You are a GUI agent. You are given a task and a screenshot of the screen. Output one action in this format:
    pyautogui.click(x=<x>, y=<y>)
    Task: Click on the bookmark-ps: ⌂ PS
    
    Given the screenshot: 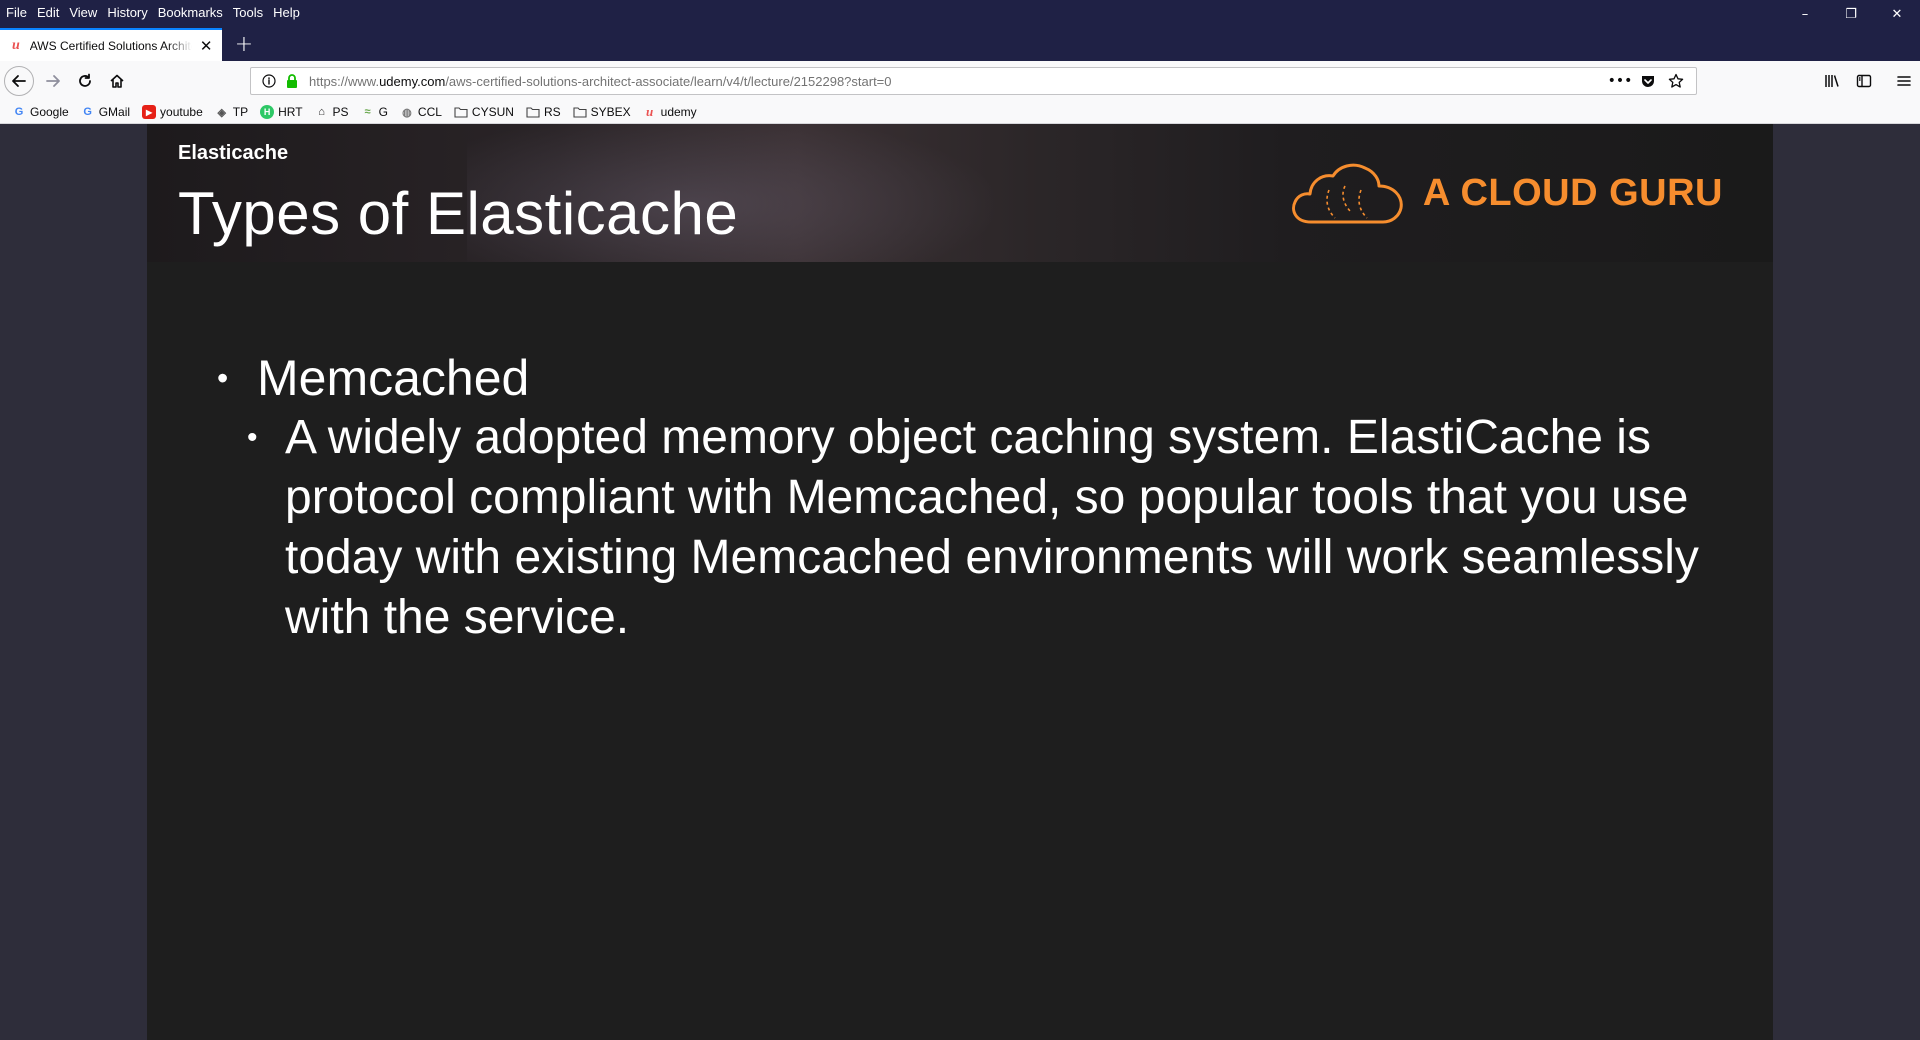 What is the action you would take?
    pyautogui.click(x=332, y=112)
    